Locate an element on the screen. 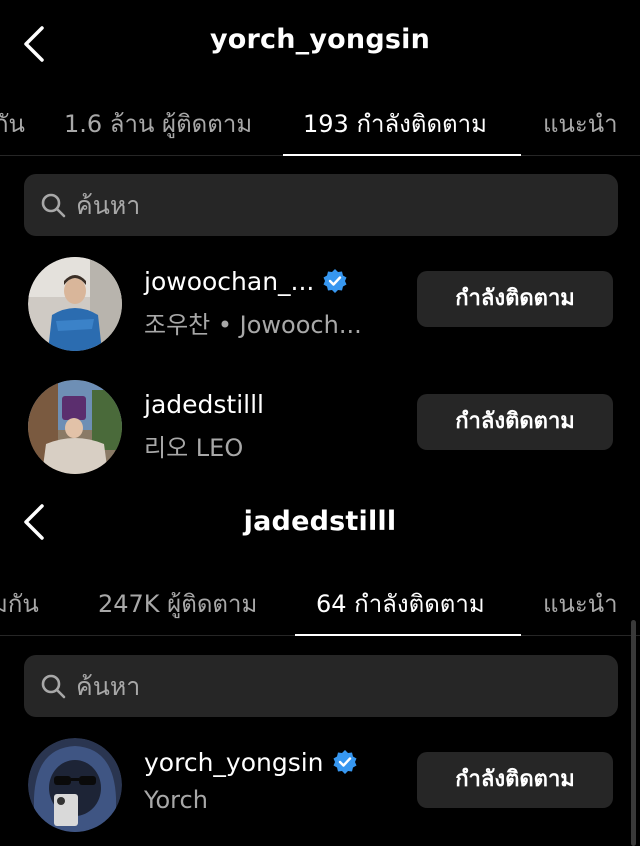 This screenshot has height=846, width=640. username-text: jadedstilll is located at coordinates (204, 404).